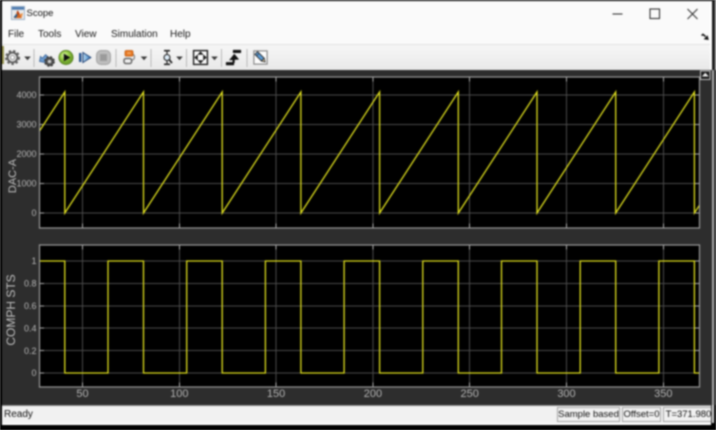  I want to click on svg-text: 1000, so click(26, 184).